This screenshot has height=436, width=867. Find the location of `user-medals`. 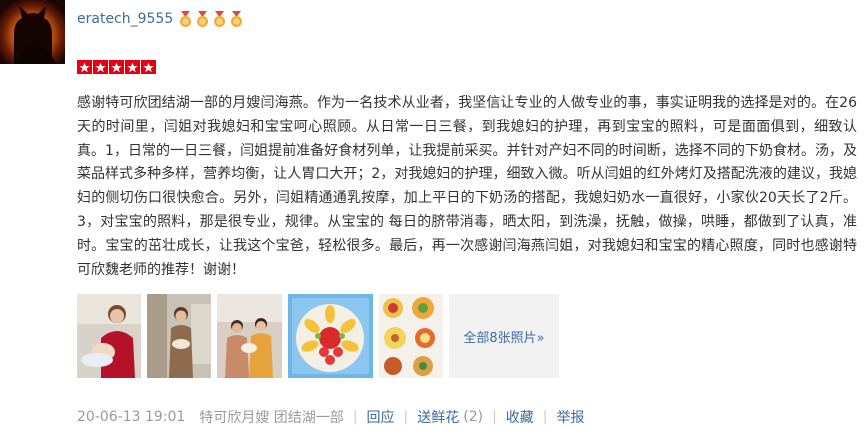

user-medals is located at coordinates (211, 19).